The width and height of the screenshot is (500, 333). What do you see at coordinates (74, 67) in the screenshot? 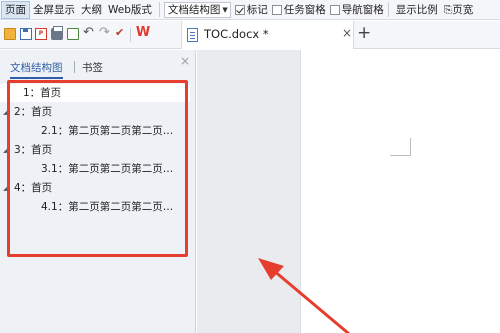
I see `tab-divider` at bounding box center [74, 67].